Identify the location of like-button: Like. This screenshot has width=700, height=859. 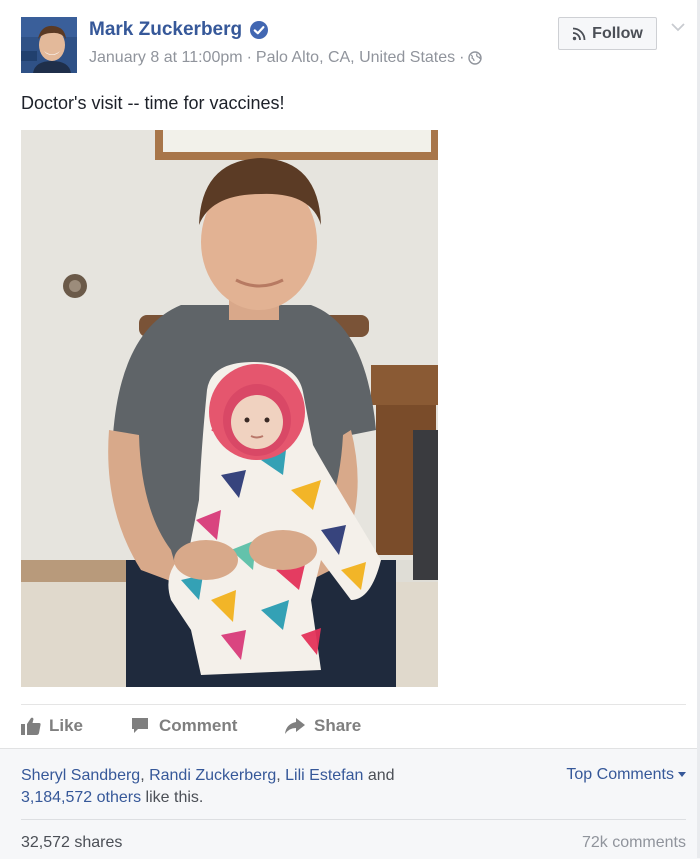
(52, 726).